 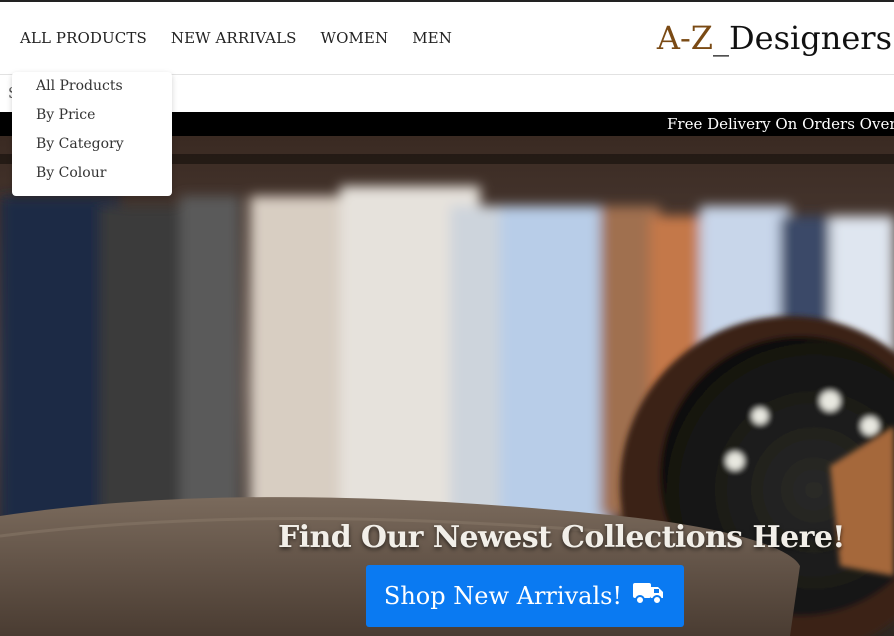 I want to click on nav-links: ALL PRODUCTS NEW ARRIVALS WOMEN MEN, so click(x=248, y=38).